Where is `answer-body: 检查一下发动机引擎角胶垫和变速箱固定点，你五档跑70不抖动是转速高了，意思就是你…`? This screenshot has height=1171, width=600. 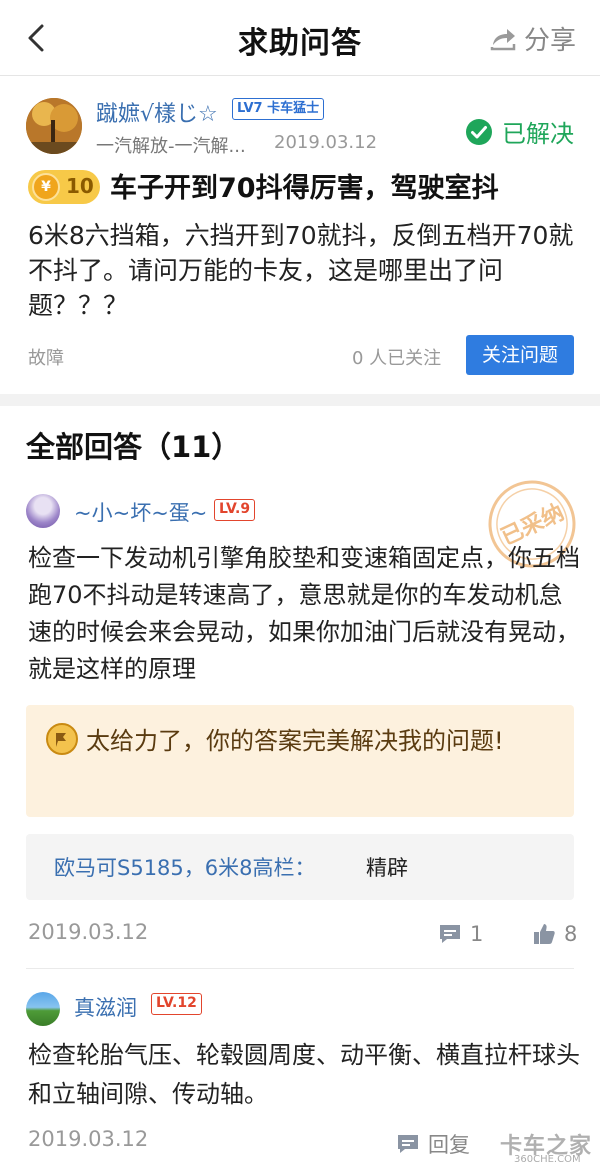
answer-body: 检查一下发动机引擎角胶垫和变速箱固定点，你五档跑70不抖动是转速高了，意思就是你… is located at coordinates (304, 613).